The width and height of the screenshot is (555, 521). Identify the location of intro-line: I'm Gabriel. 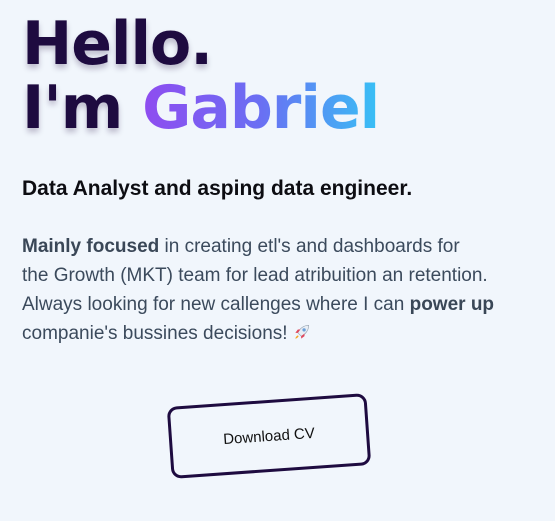
(201, 108).